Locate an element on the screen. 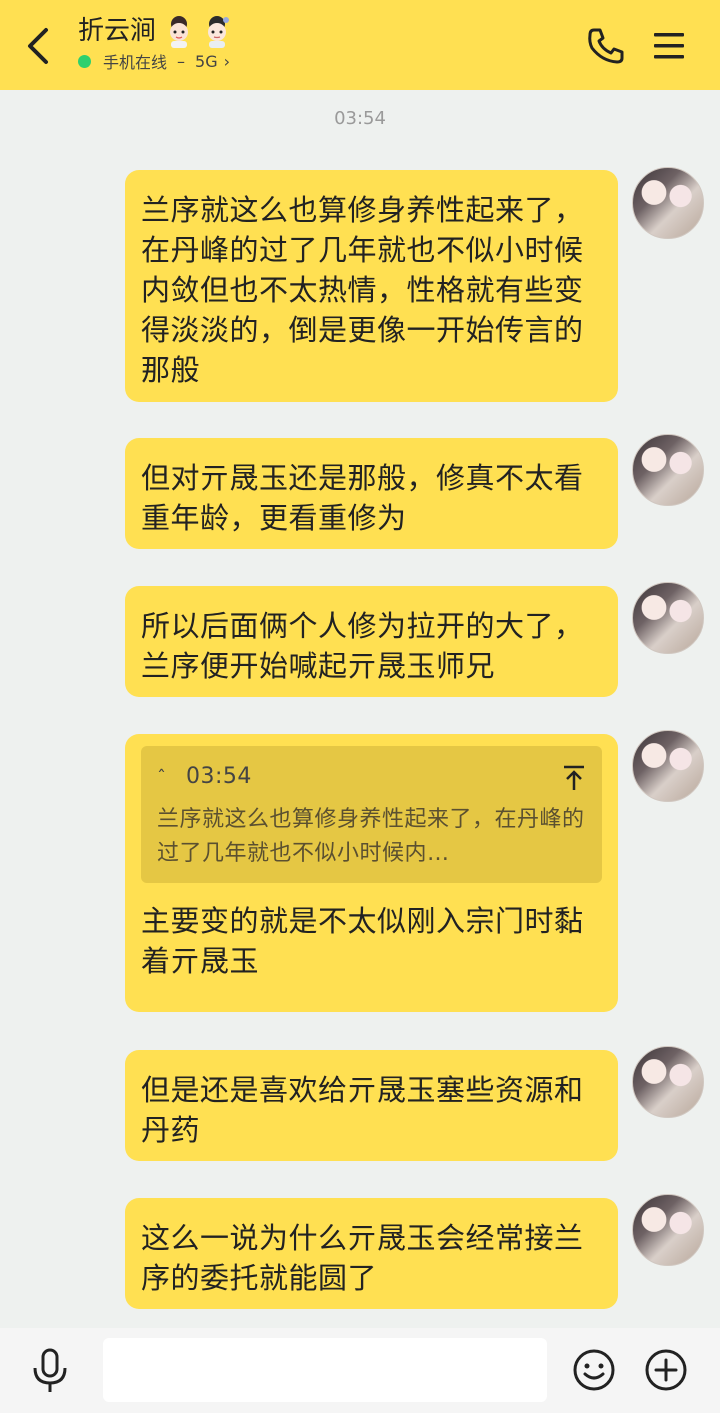 The height and width of the screenshot is (1413, 720). microphone-icon is located at coordinates (50, 1371).